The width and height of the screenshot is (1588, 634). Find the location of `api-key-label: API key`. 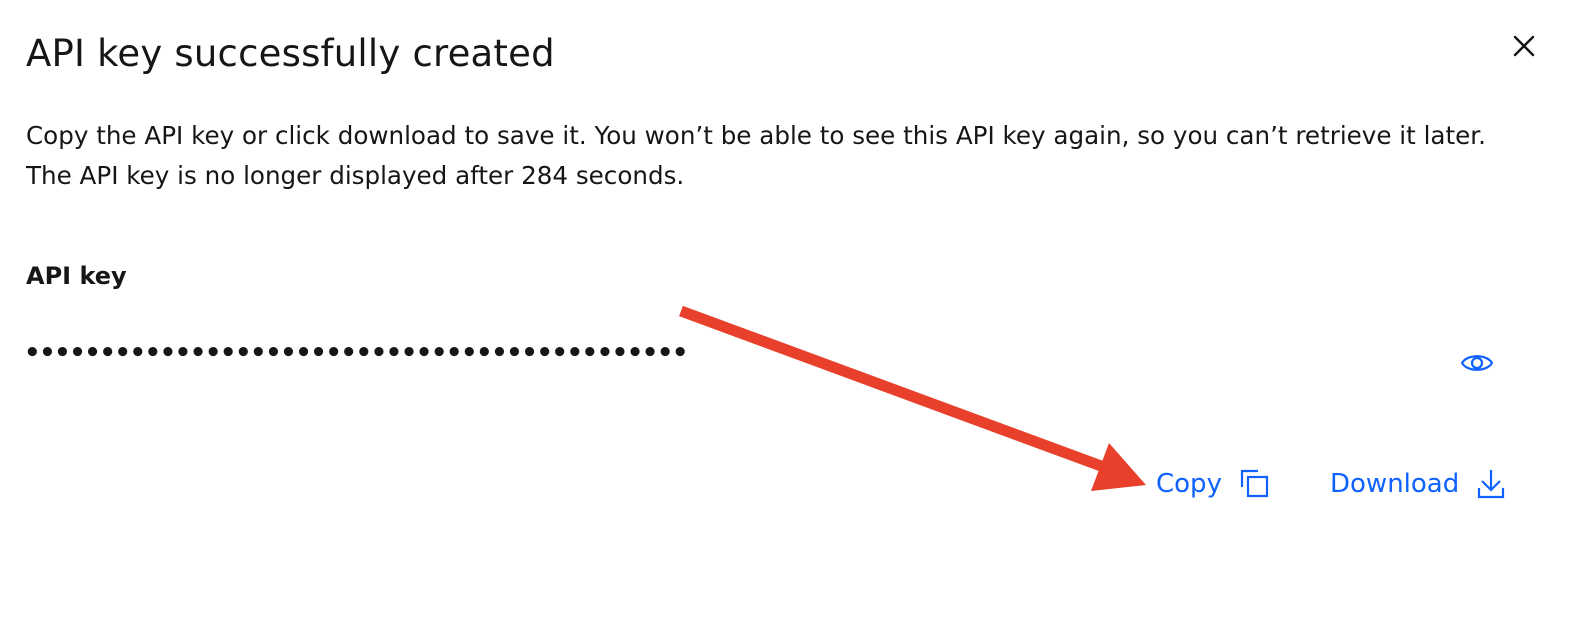

api-key-label: API key is located at coordinates (76, 276).